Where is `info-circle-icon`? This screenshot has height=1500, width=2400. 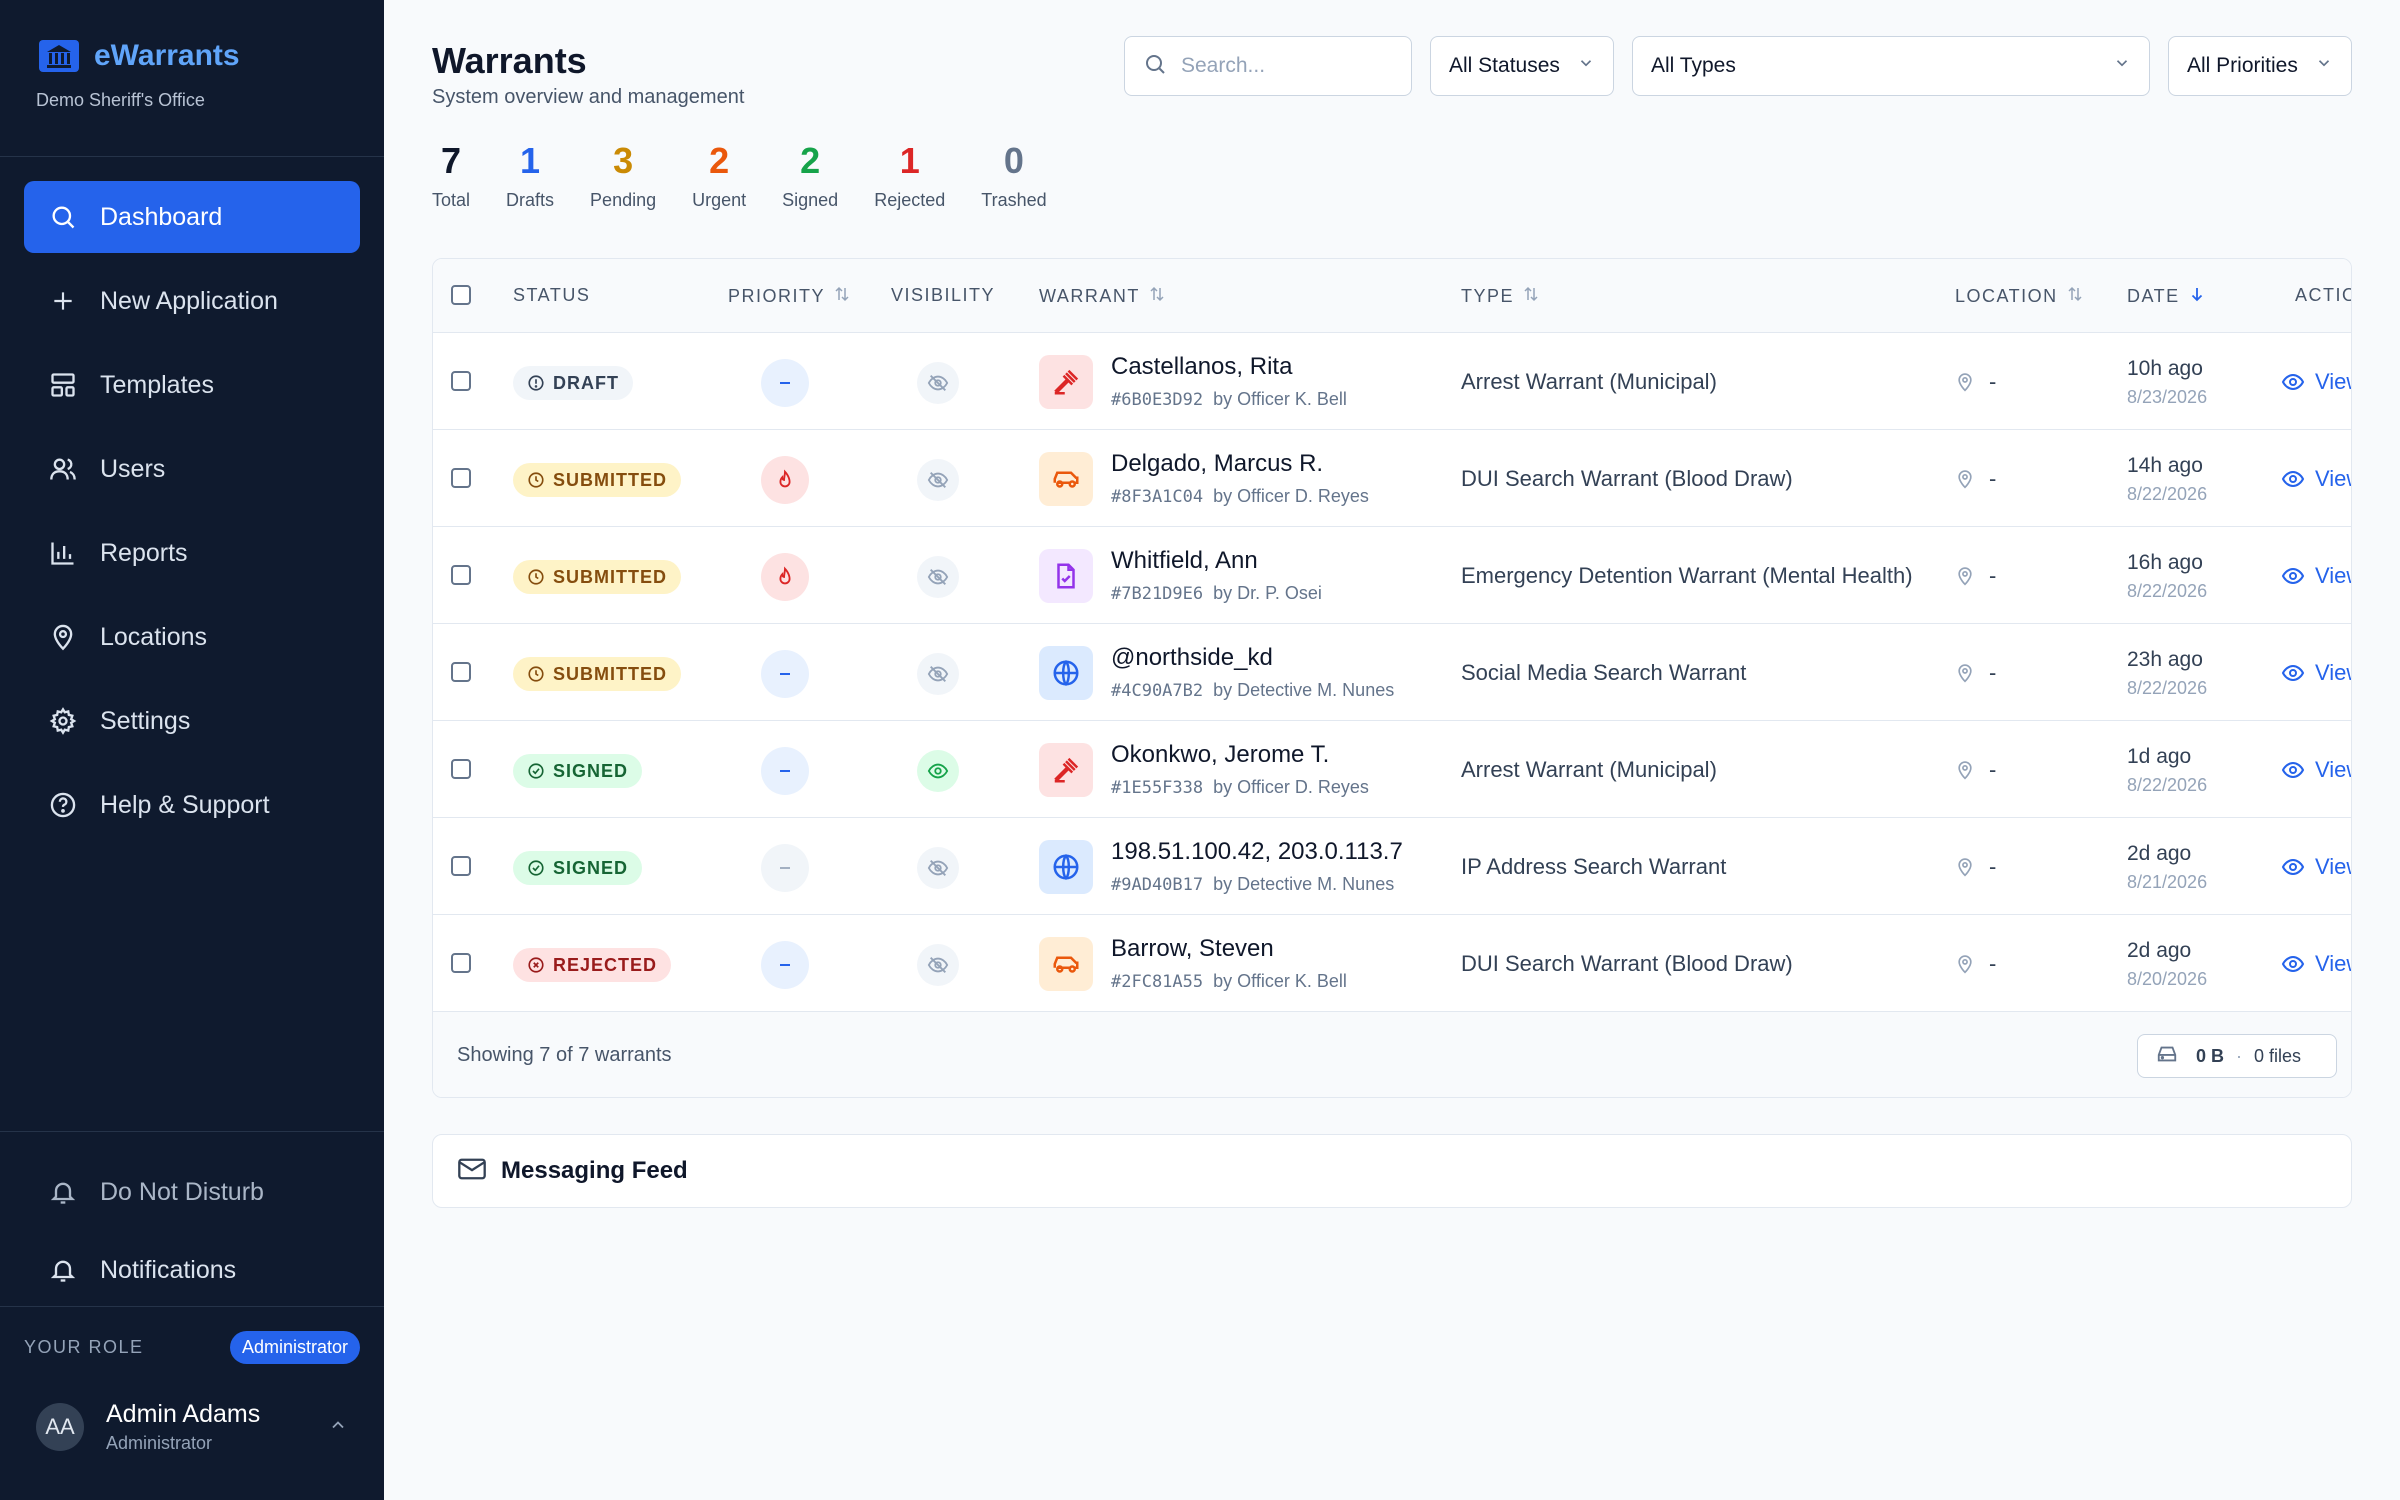
info-circle-icon is located at coordinates (536, 383).